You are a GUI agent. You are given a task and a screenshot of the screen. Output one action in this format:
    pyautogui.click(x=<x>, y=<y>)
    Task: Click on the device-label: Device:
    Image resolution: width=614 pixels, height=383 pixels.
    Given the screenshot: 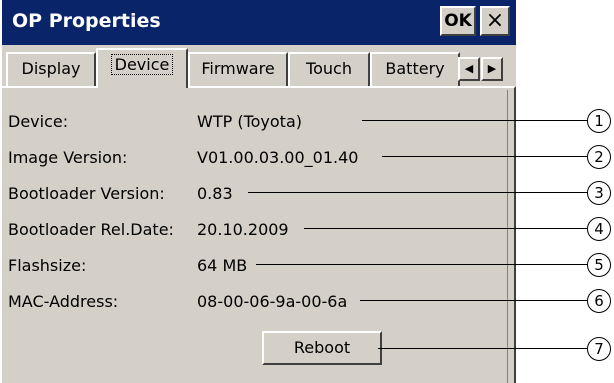 What is the action you would take?
    pyautogui.click(x=38, y=121)
    